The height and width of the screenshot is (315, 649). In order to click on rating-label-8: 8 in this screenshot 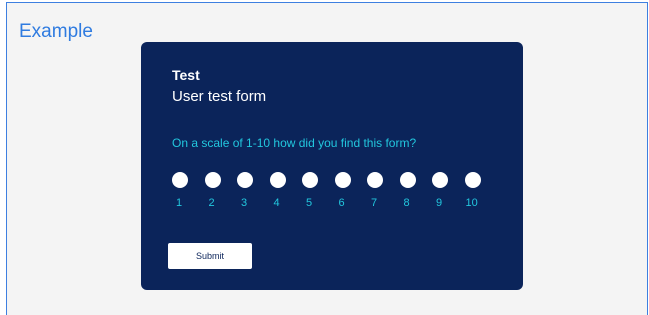, I will do `click(406, 203)`.